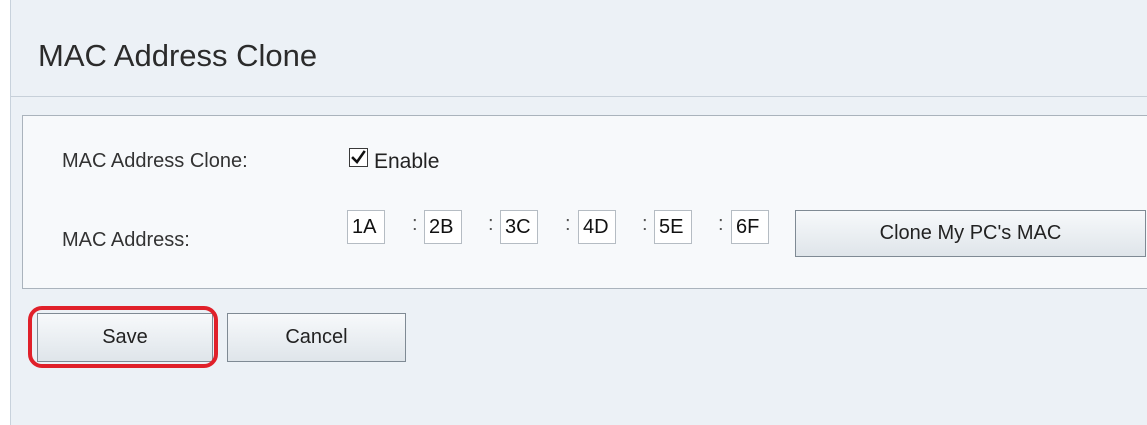 This screenshot has width=1147, height=425. Describe the element at coordinates (178, 55) in the screenshot. I see `page-title: MAC Address Clone` at that location.